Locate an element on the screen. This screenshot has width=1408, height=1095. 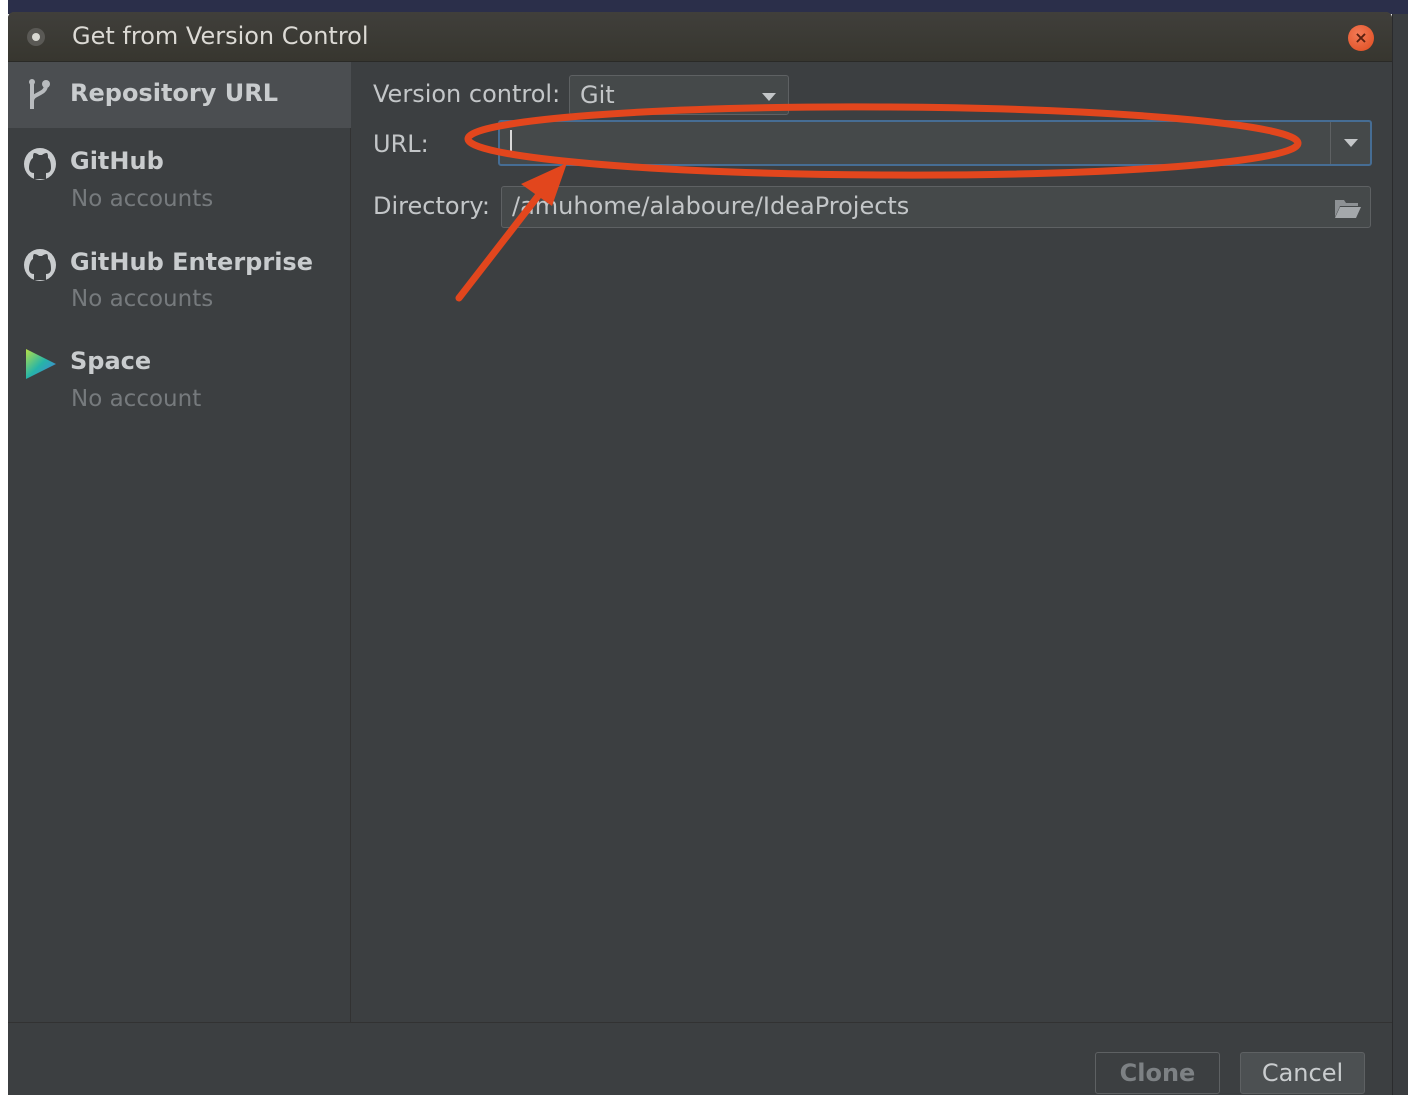
sidebar-item-label: GitHub is located at coordinates (117, 161).